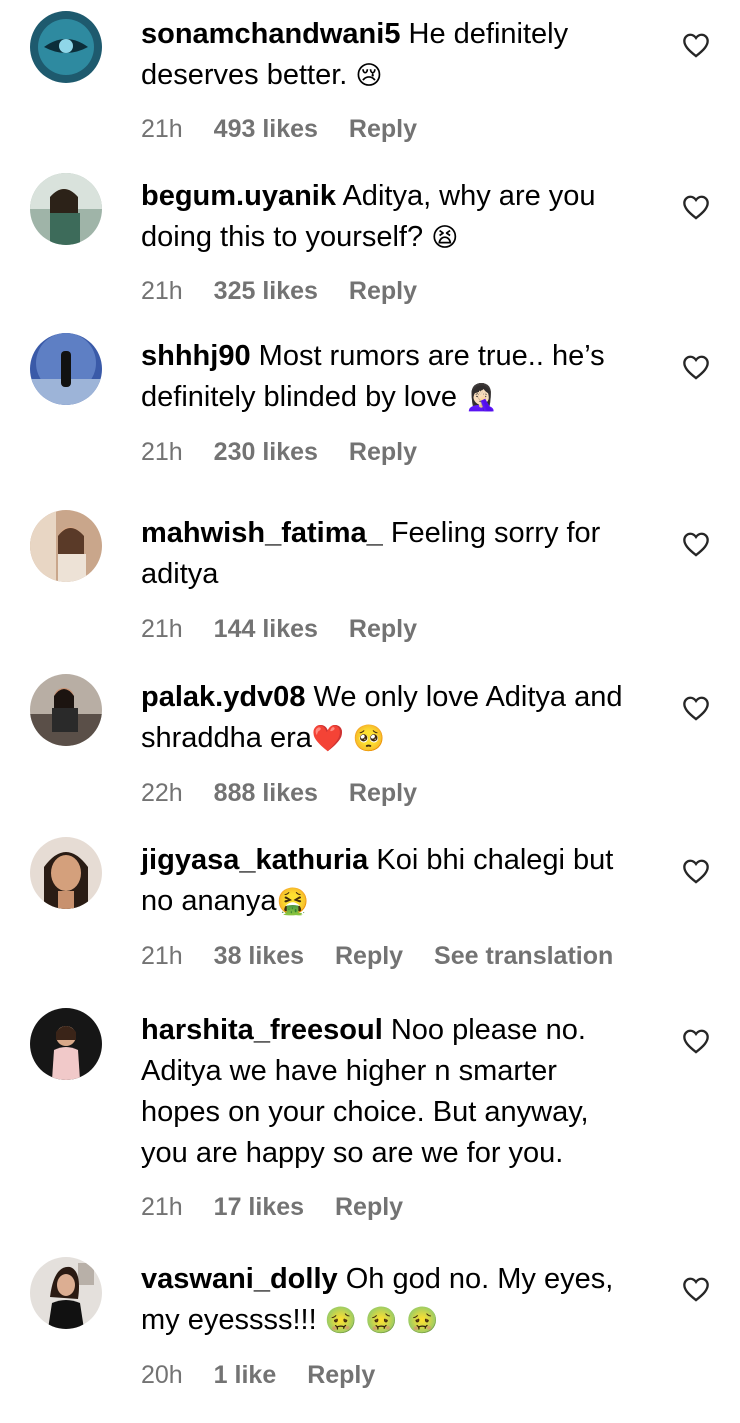 This screenshot has height=1423, width=740. What do you see at coordinates (266, 452) in the screenshot?
I see `comment-likes: 230 likes` at bounding box center [266, 452].